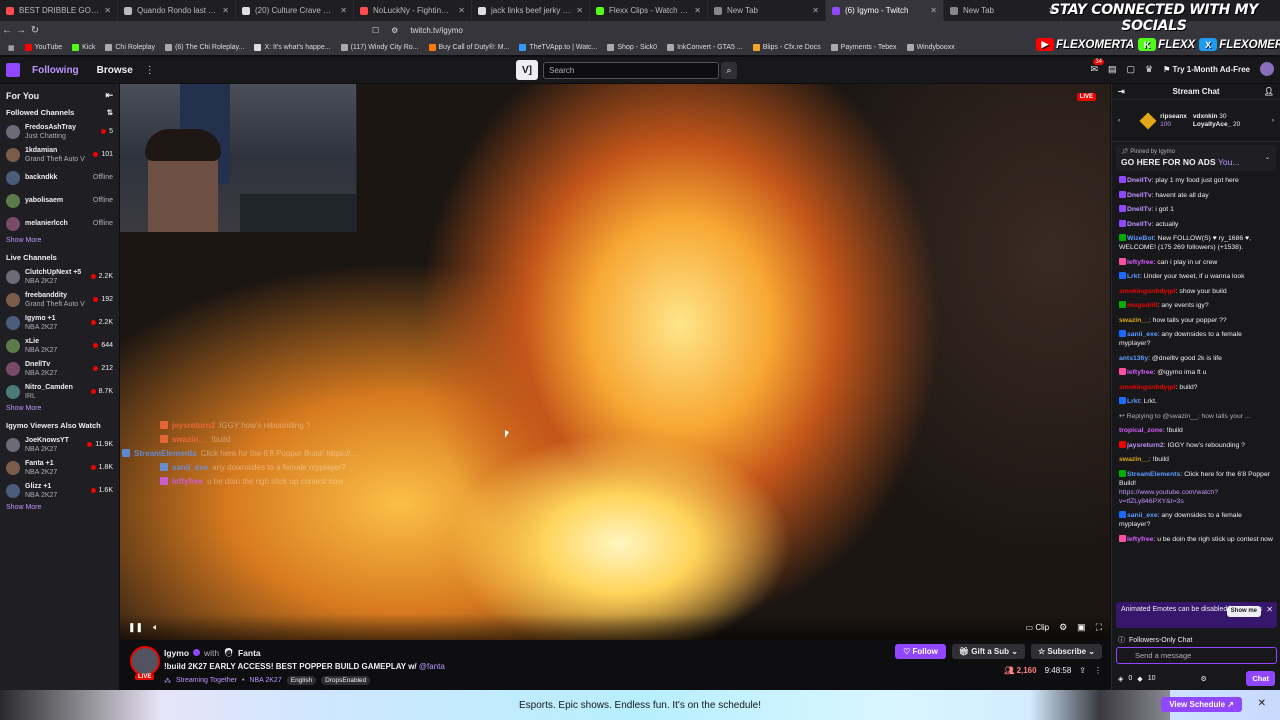  I want to click on sidebar-channel: xLie NBA 2K27 644, so click(59, 345).